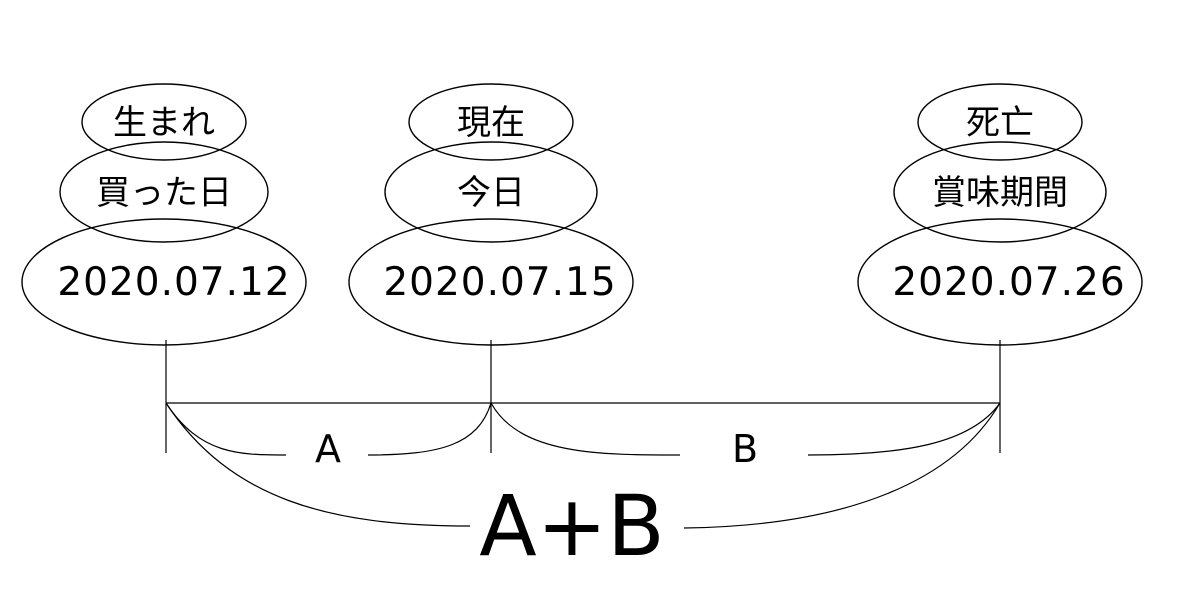 This screenshot has width=1198, height=612. I want to click on brace-a-right, so click(429, 429).